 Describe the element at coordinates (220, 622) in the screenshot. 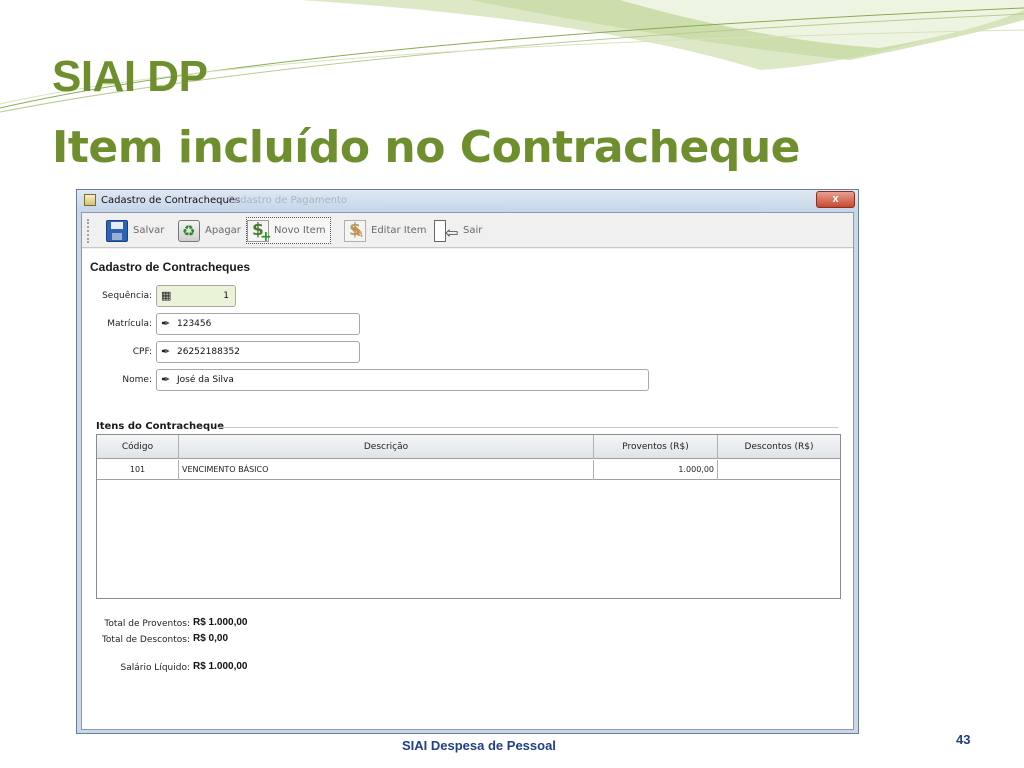

I see `total-proventos-value: R$ 1.000,00` at that location.